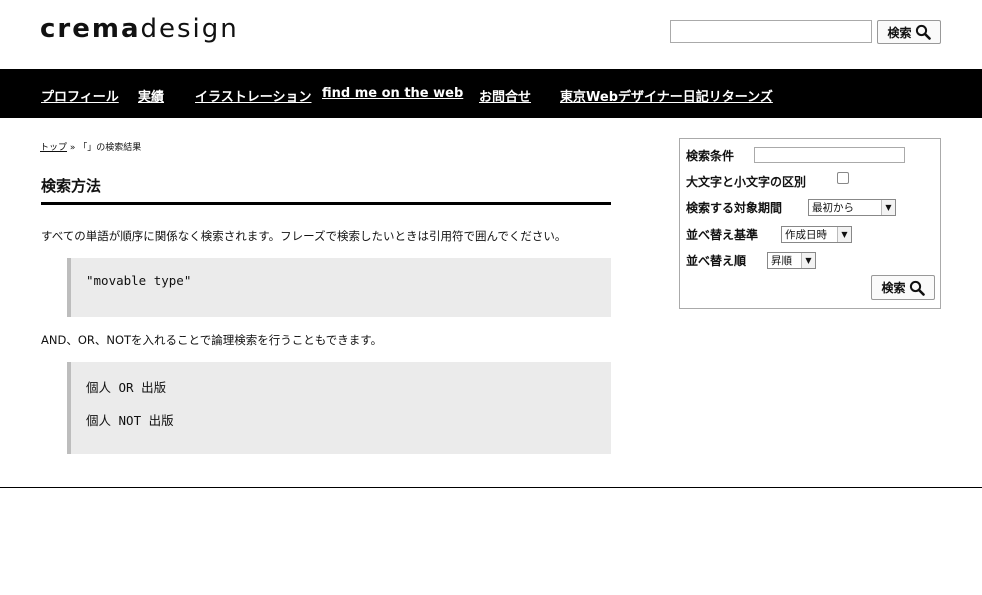 This screenshot has height=595, width=982. Describe the element at coordinates (53, 148) in the screenshot. I see `breadcrumb-top-link: トップ` at that location.